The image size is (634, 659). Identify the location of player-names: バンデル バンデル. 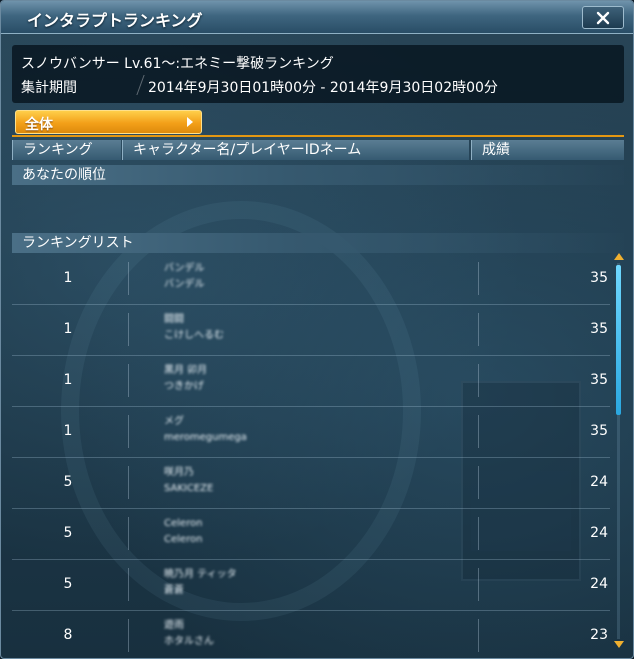
(184, 277).